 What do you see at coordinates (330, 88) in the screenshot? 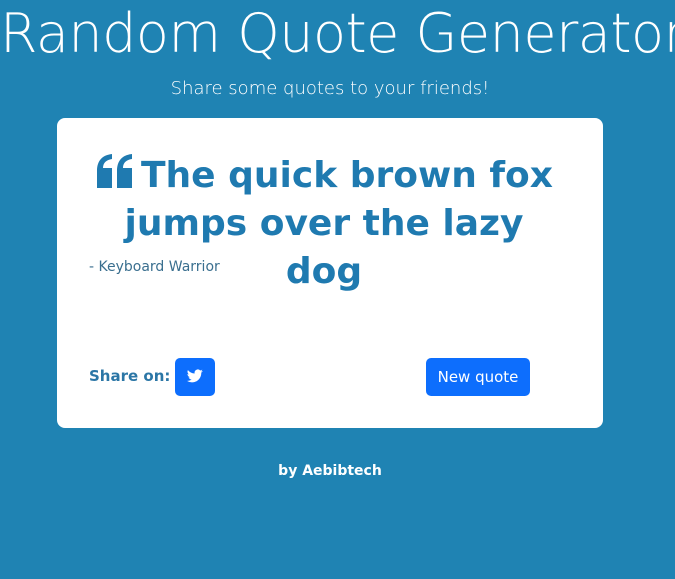
I see `page-subtitle: Share some quotes to your friends!` at bounding box center [330, 88].